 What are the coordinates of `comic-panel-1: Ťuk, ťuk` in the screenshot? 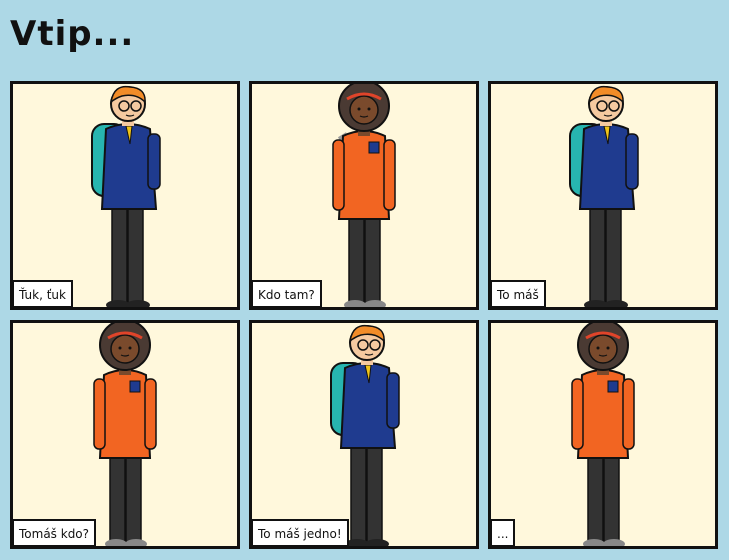 It's located at (125, 195).